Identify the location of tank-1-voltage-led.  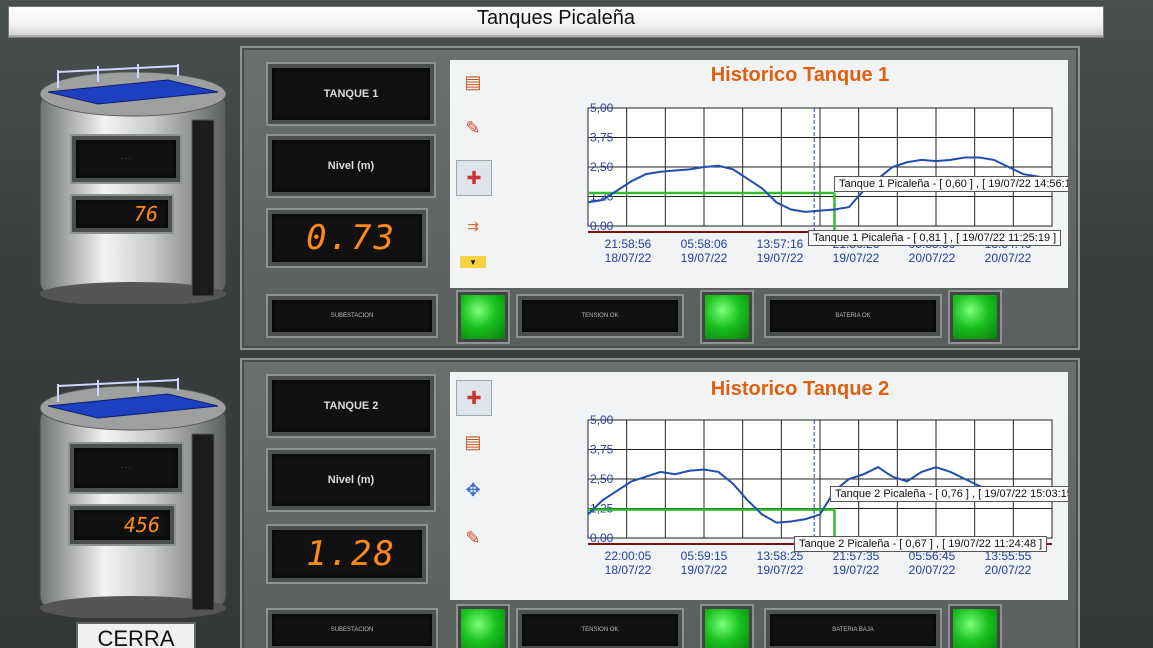
(727, 317).